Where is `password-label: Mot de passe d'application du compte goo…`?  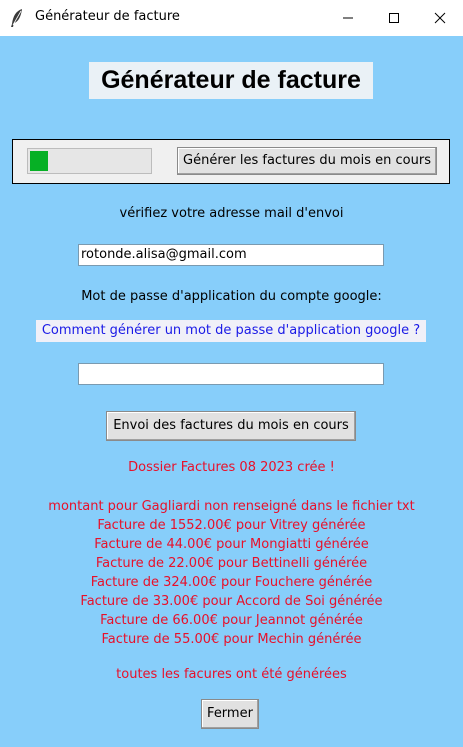 password-label: Mot de passe d'application du compte goo… is located at coordinates (231, 296).